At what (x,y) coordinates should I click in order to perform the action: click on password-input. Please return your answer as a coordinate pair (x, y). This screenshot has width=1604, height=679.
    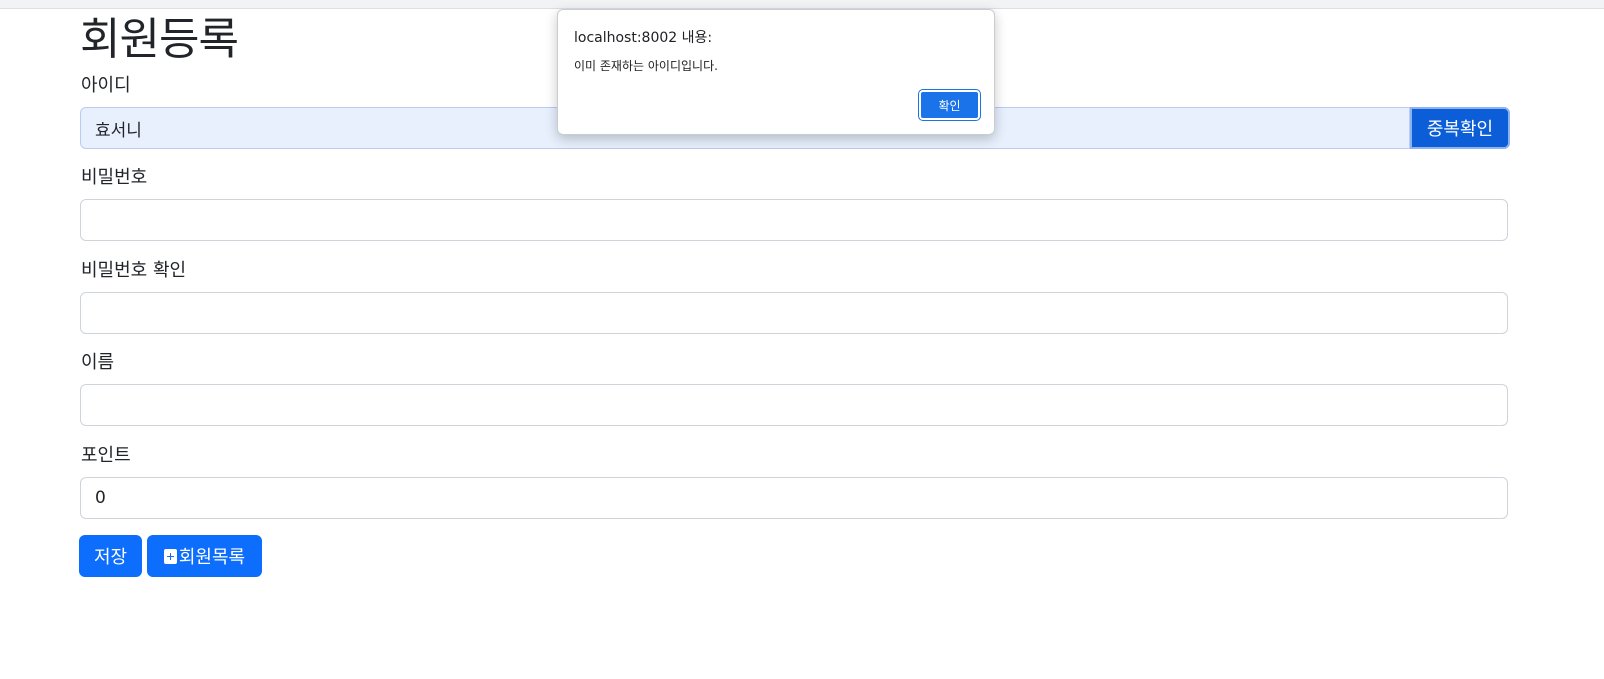
    Looking at the image, I should click on (794, 220).